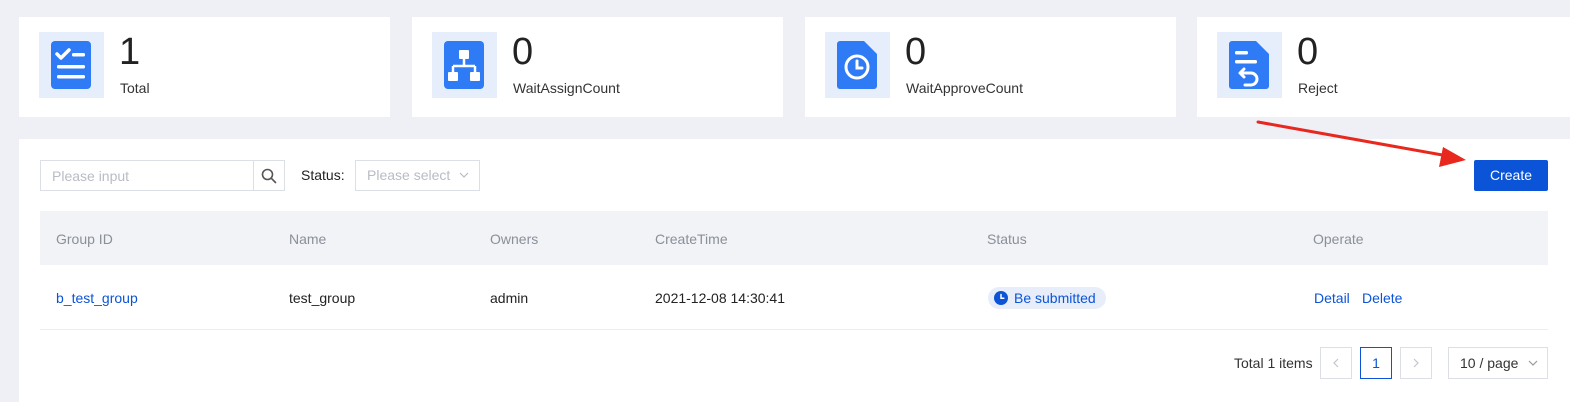  What do you see at coordinates (1249, 65) in the screenshot?
I see `return-document-icon` at bounding box center [1249, 65].